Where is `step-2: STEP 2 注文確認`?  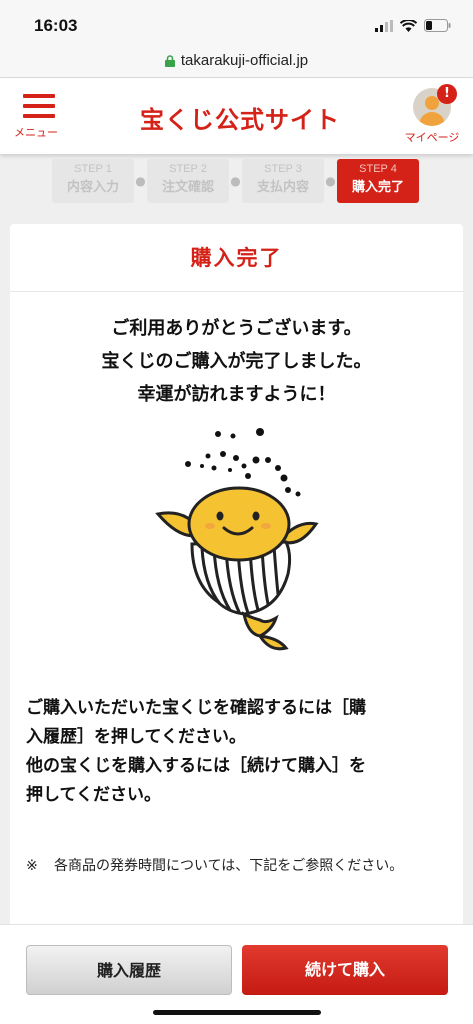 step-2: STEP 2 注文確認 is located at coordinates (188, 181).